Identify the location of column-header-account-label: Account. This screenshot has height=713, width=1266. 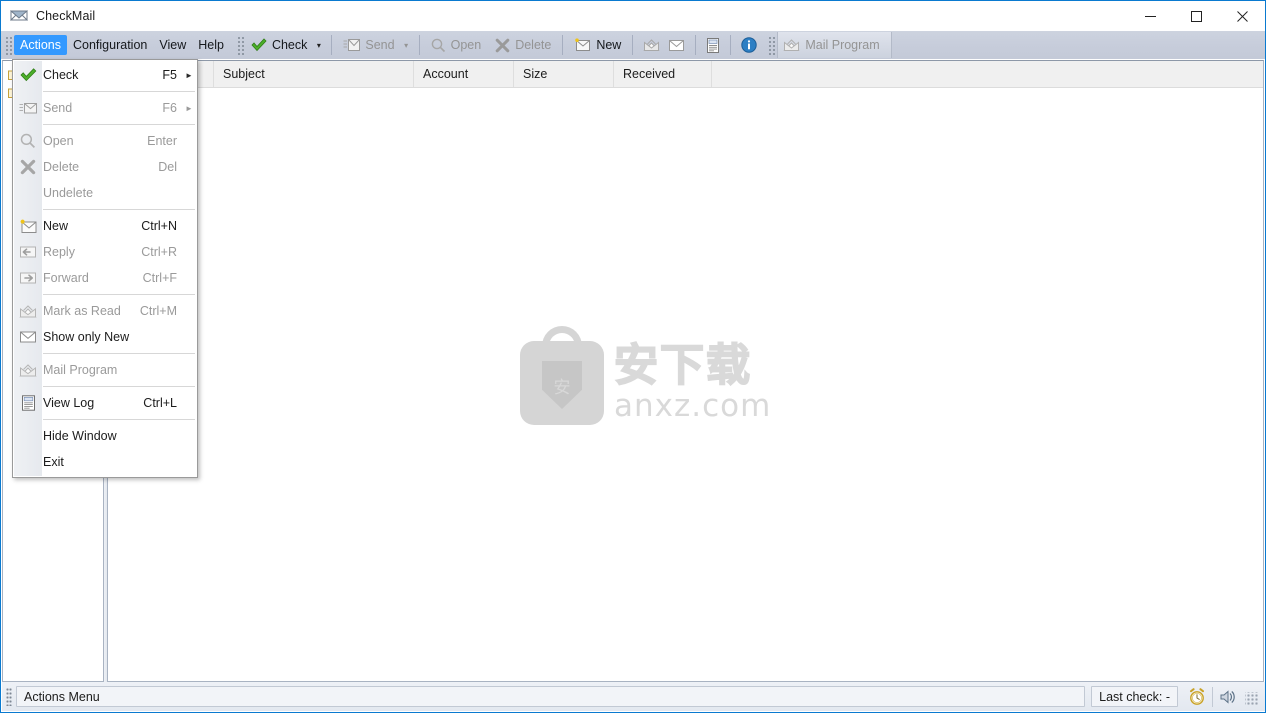
(446, 74).